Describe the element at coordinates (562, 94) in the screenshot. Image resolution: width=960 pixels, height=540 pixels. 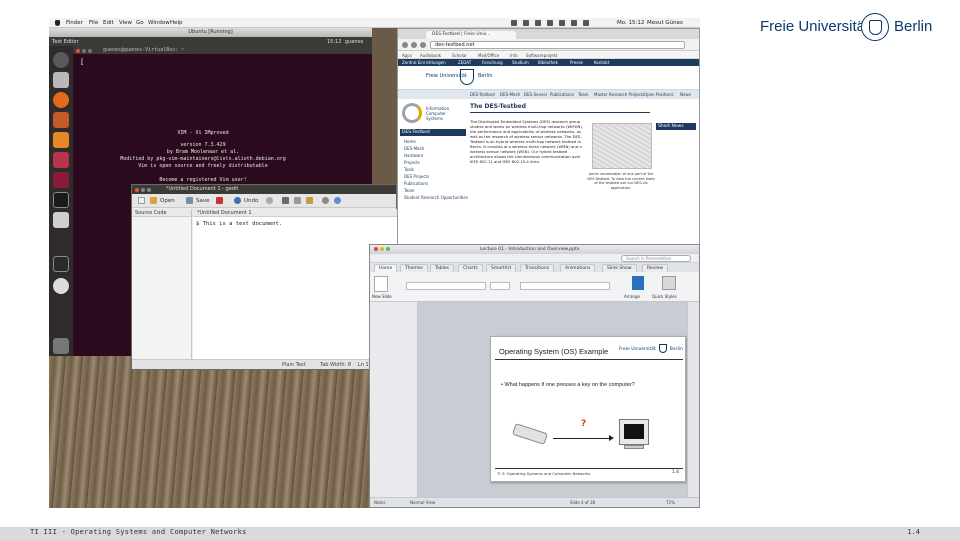
I see `site-menu-item: Publications` at that location.